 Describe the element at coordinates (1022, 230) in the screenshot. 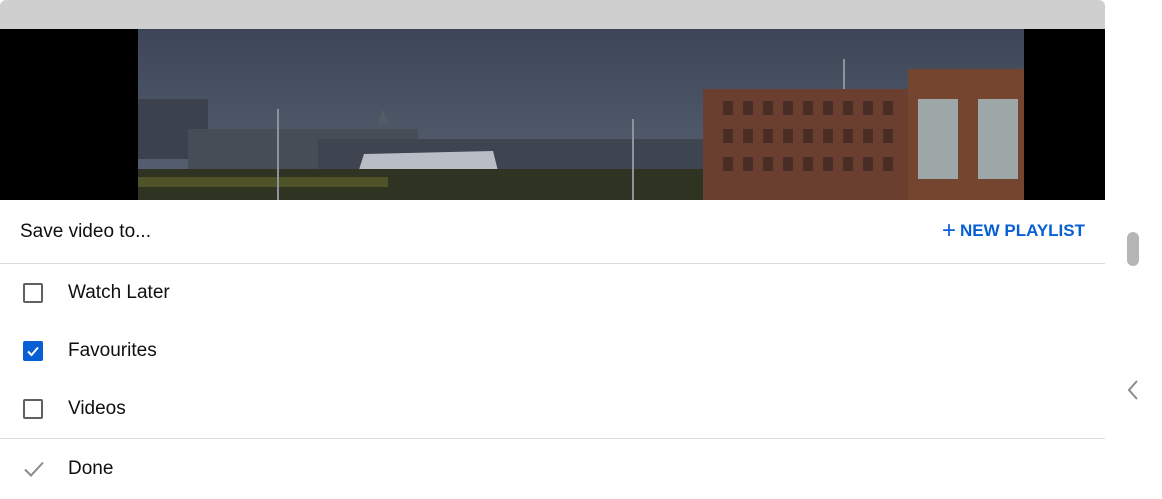

I see `new-playlist-label: NEW PLAYLIST` at that location.